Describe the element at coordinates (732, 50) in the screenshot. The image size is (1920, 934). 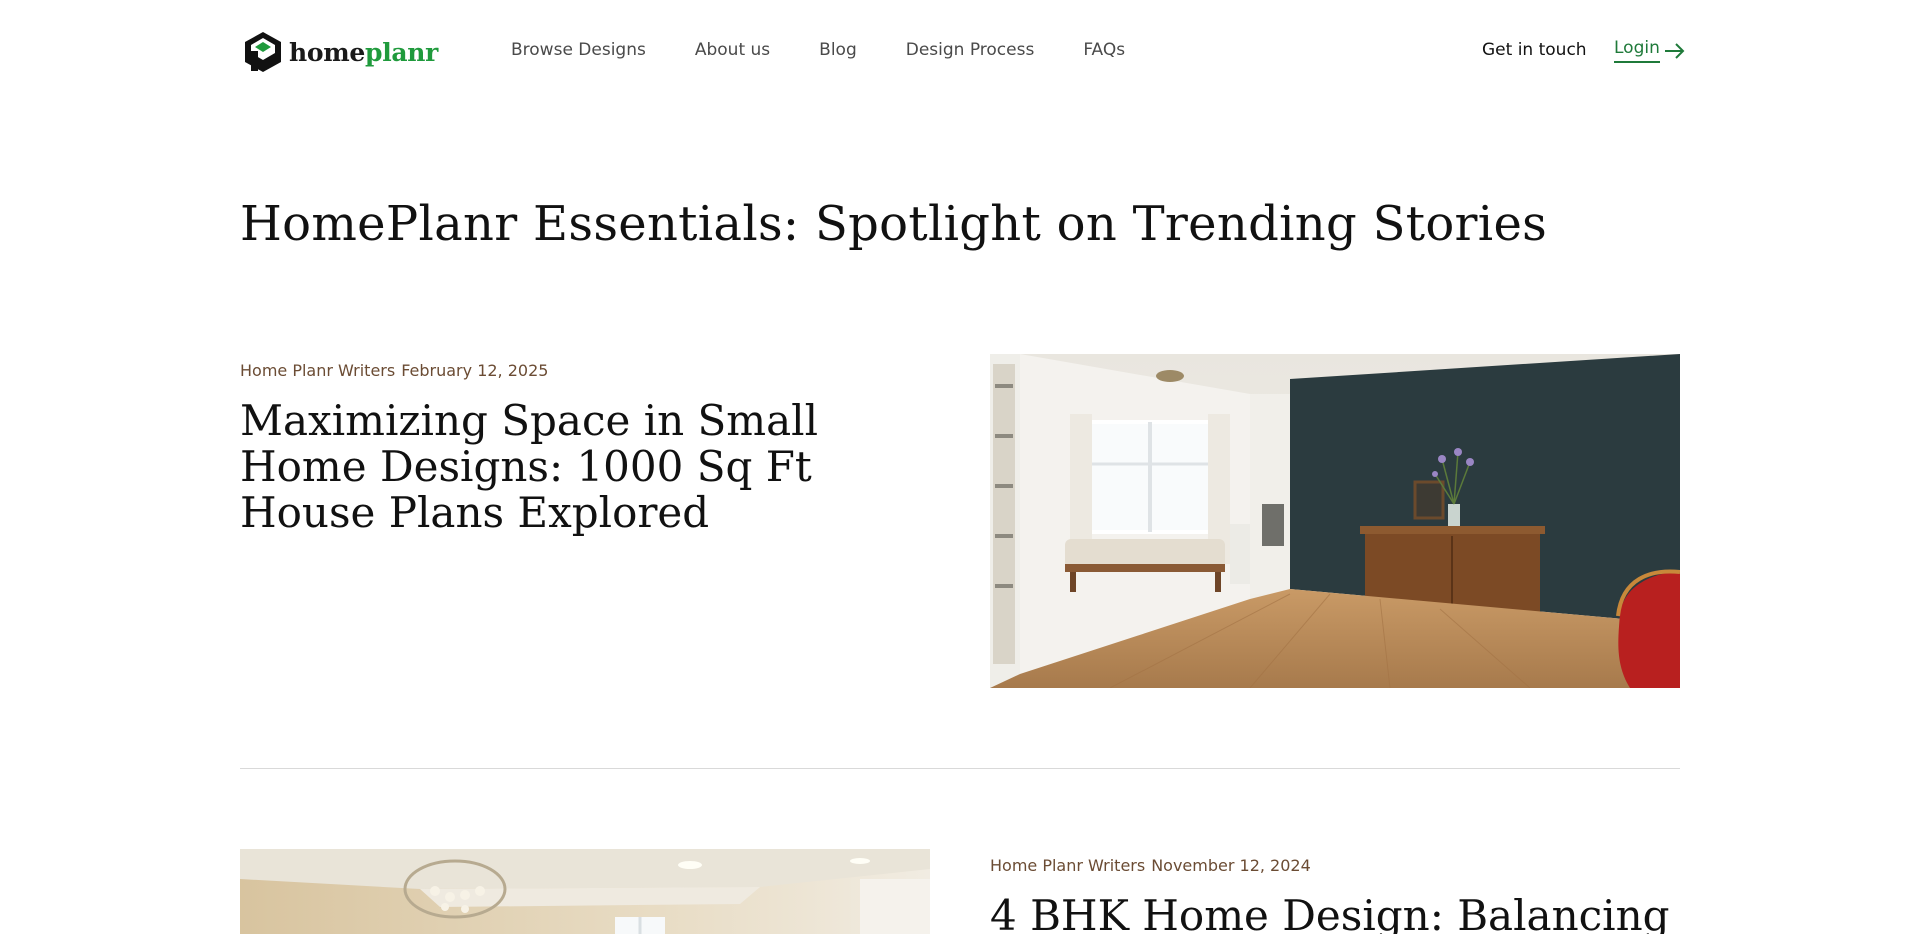
I see `nav-about-us: About us` at that location.